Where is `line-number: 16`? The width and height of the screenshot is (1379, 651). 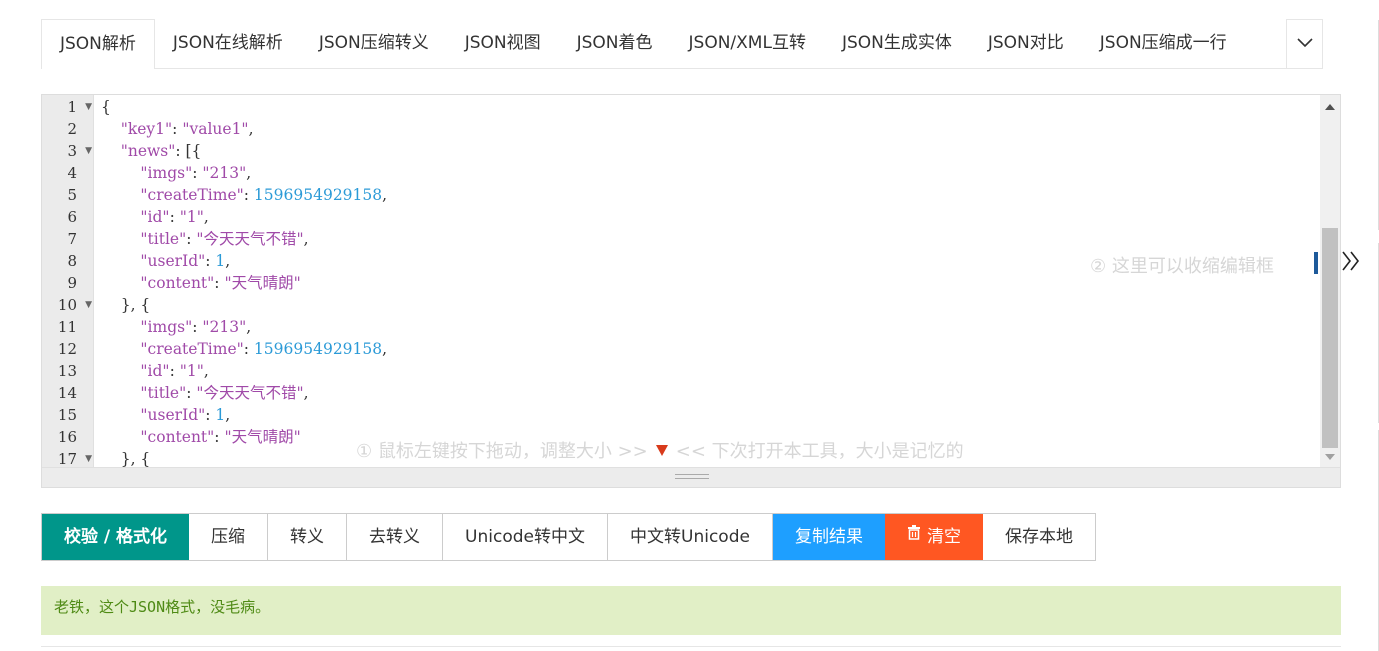 line-number: 16 is located at coordinates (68, 437).